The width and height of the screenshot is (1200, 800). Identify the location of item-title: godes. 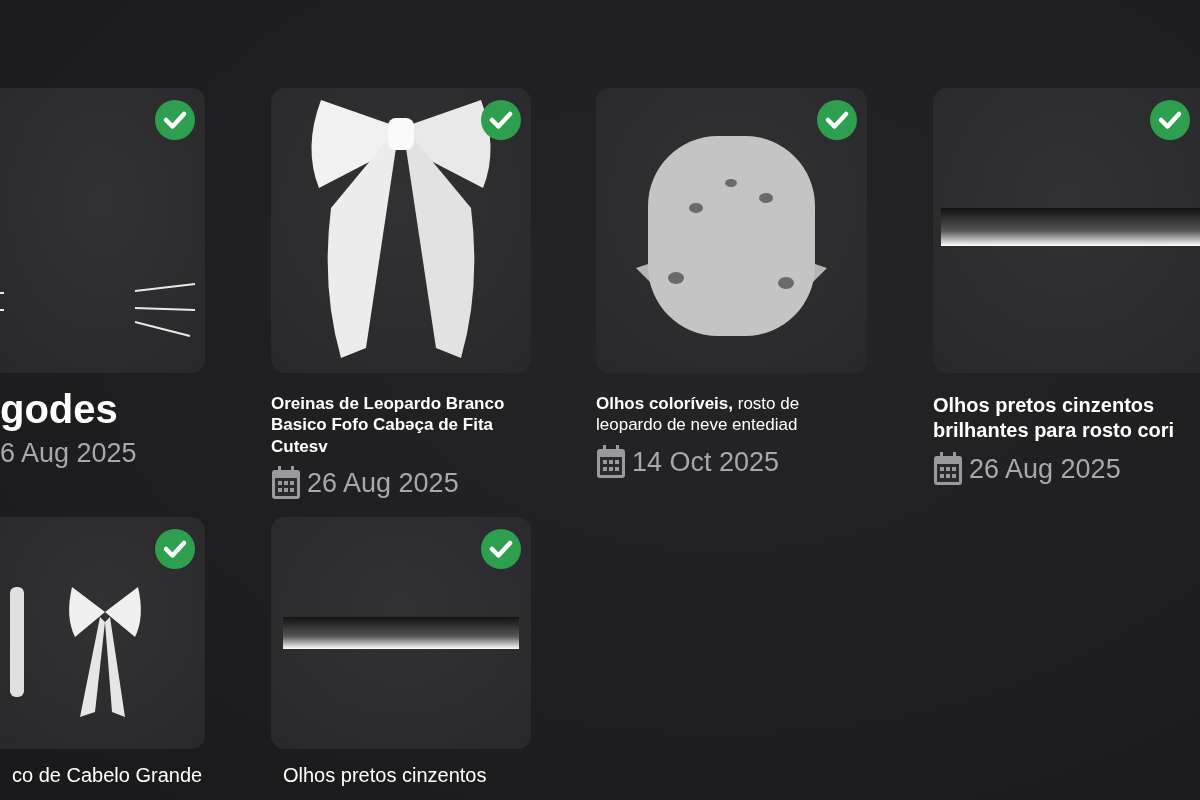
(59, 409).